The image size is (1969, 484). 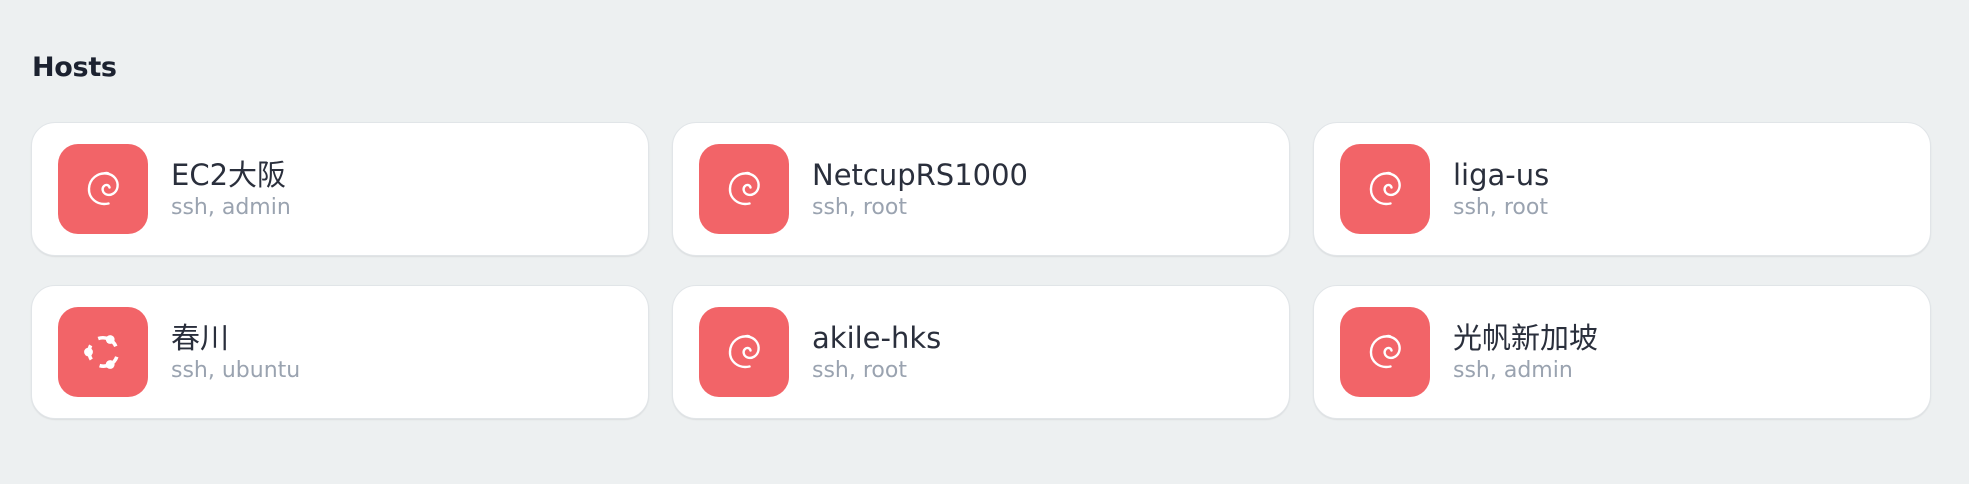 What do you see at coordinates (1501, 174) in the screenshot?
I see `host-name: liga-us` at bounding box center [1501, 174].